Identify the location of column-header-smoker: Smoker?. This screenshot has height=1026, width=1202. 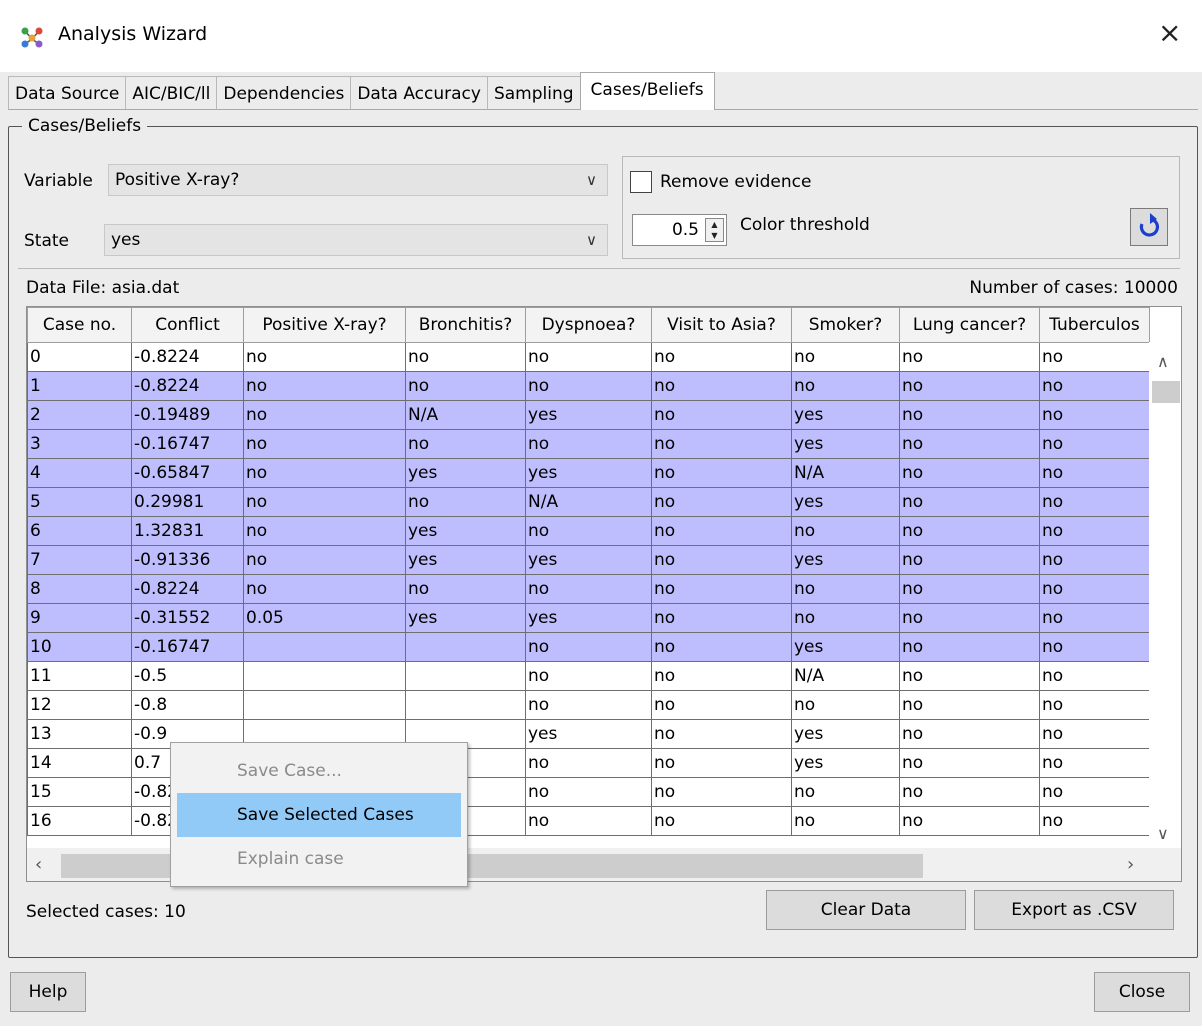
(845, 325).